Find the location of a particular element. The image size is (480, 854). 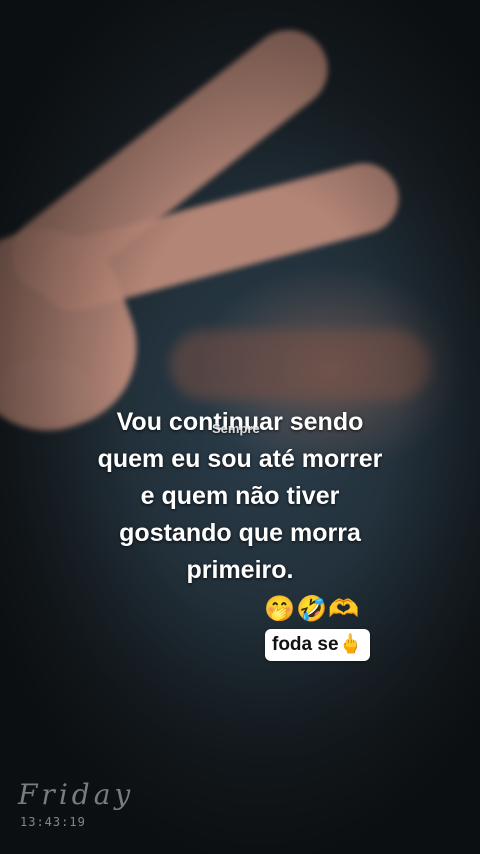

day-signature: Friday is located at coordinates (76, 794).